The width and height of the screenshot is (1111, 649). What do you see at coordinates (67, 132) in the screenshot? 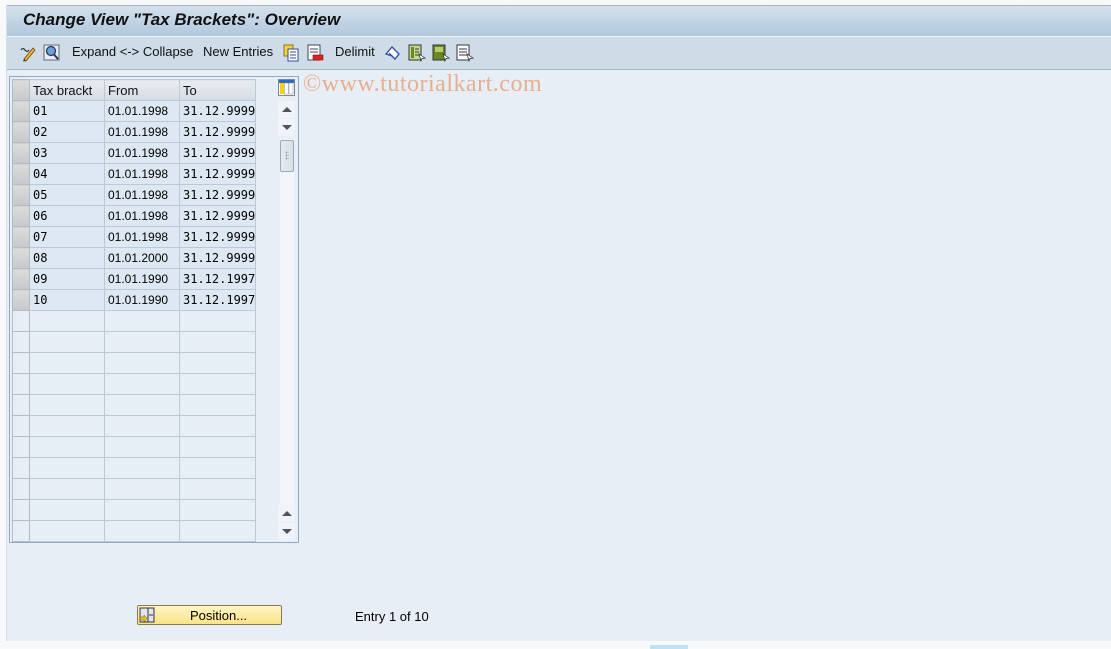
I see `cell-tax-bracket: 02` at bounding box center [67, 132].